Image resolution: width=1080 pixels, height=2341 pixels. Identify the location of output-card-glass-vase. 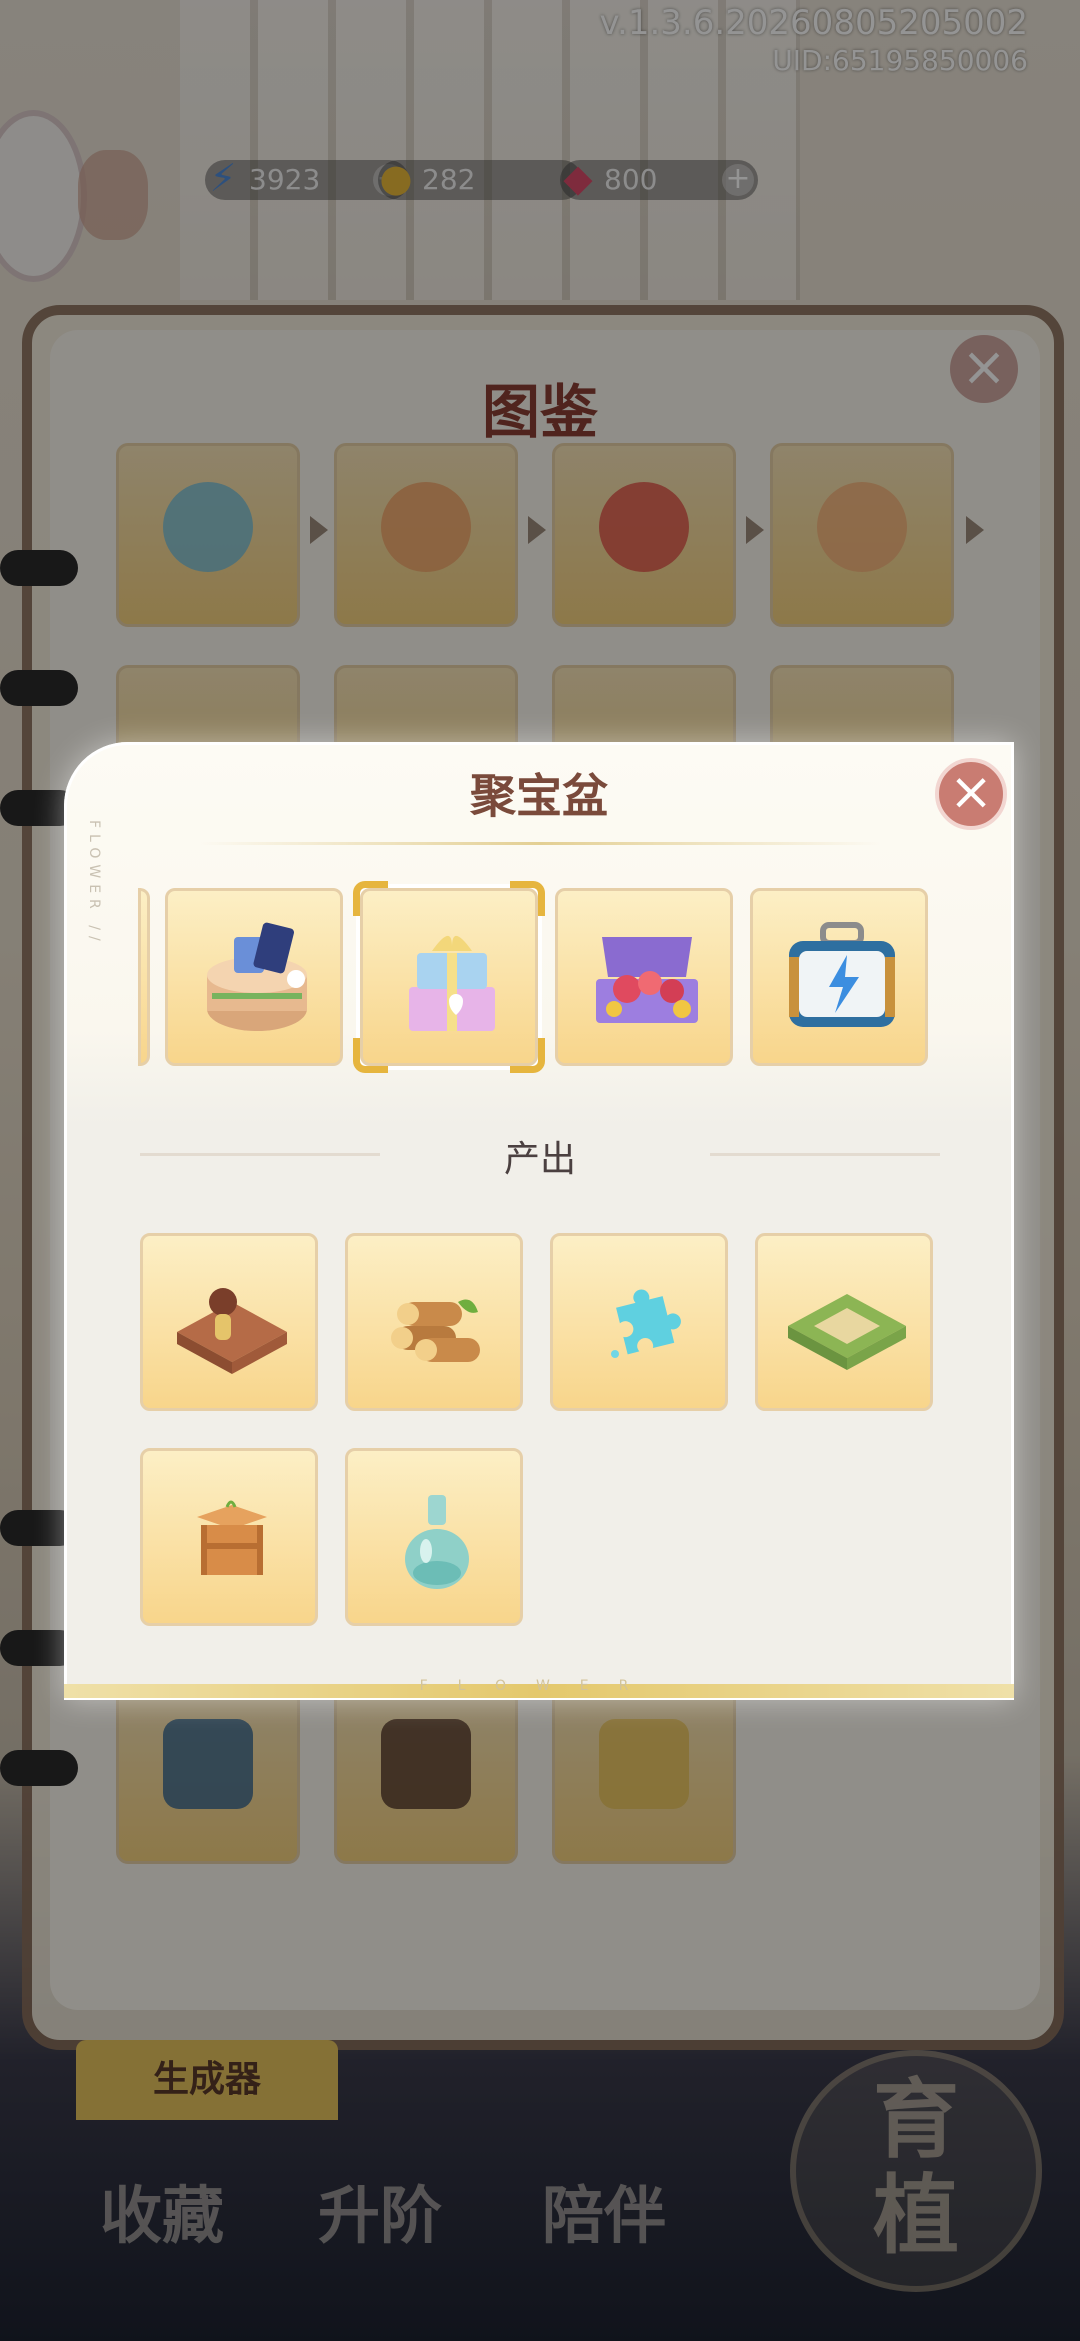
(434, 1537).